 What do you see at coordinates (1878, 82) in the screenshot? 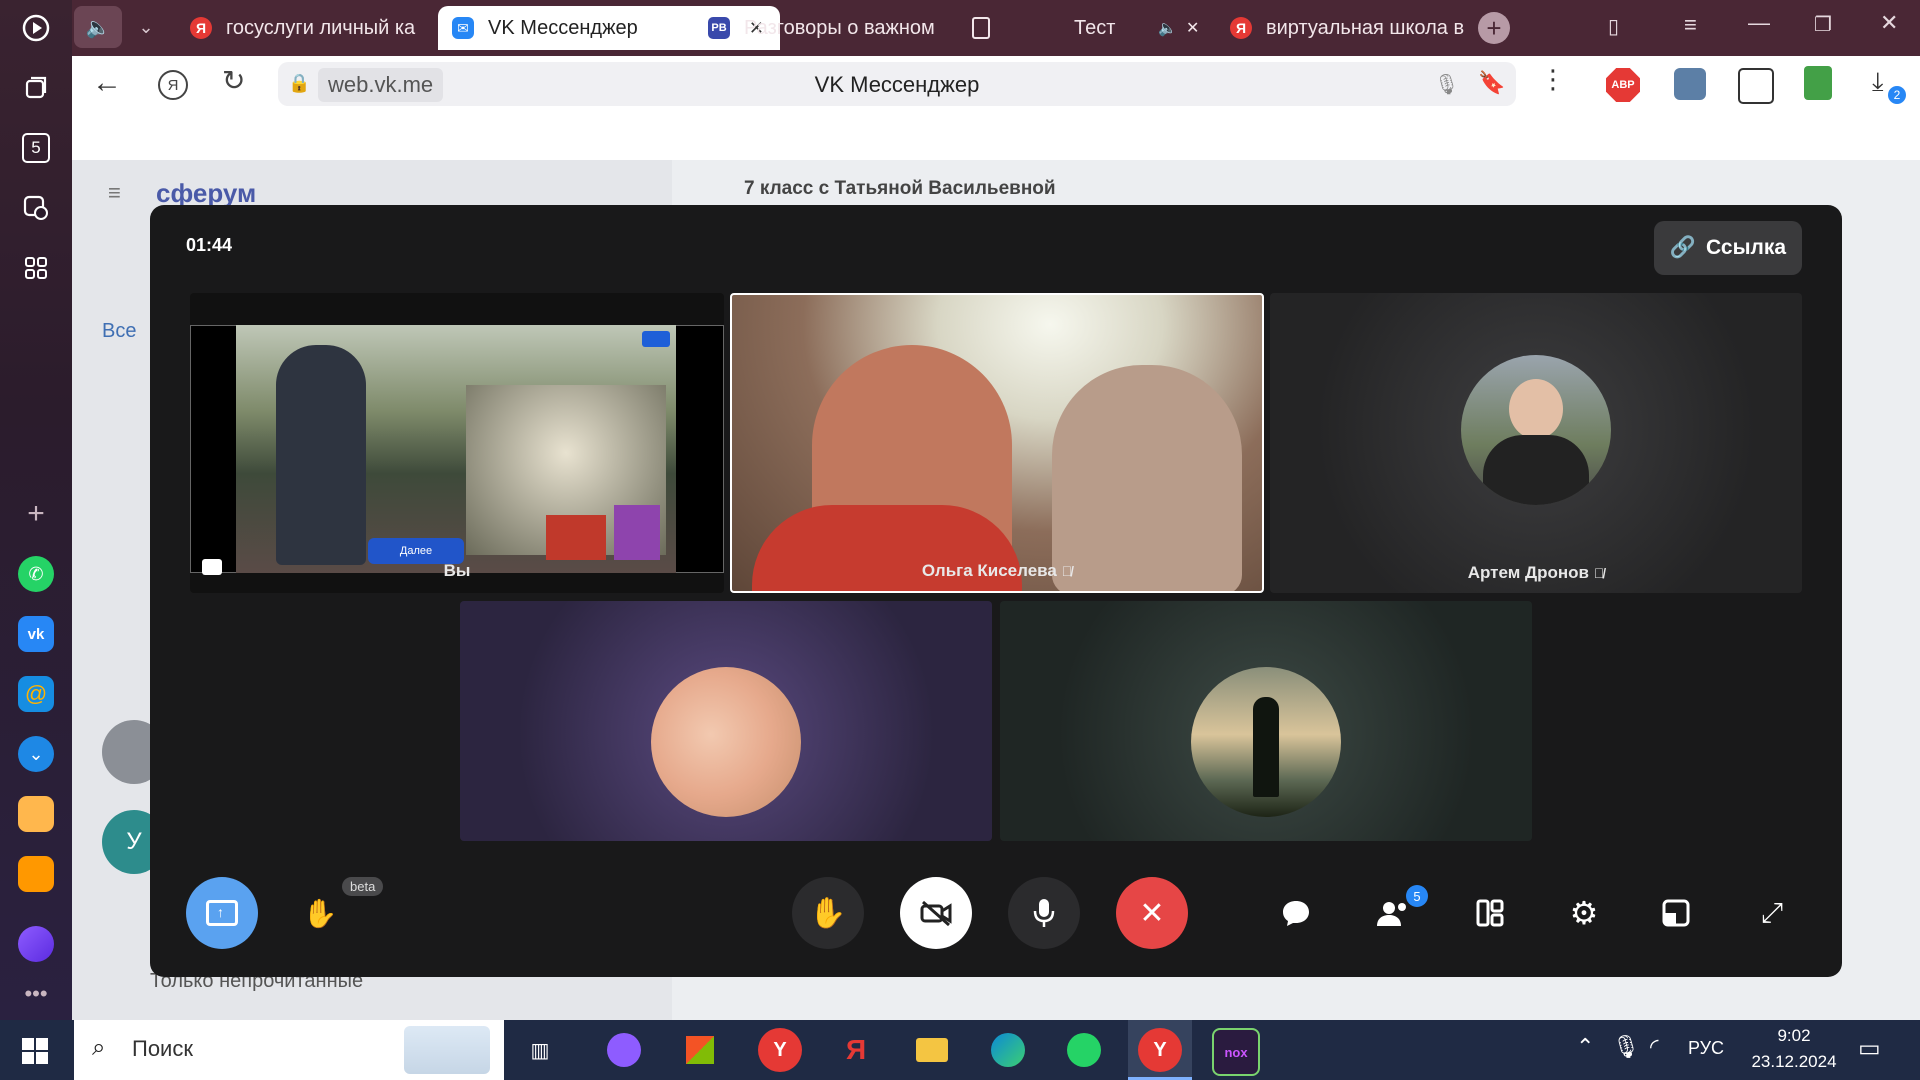
I see `downloads-icon: ⤓` at bounding box center [1878, 82].